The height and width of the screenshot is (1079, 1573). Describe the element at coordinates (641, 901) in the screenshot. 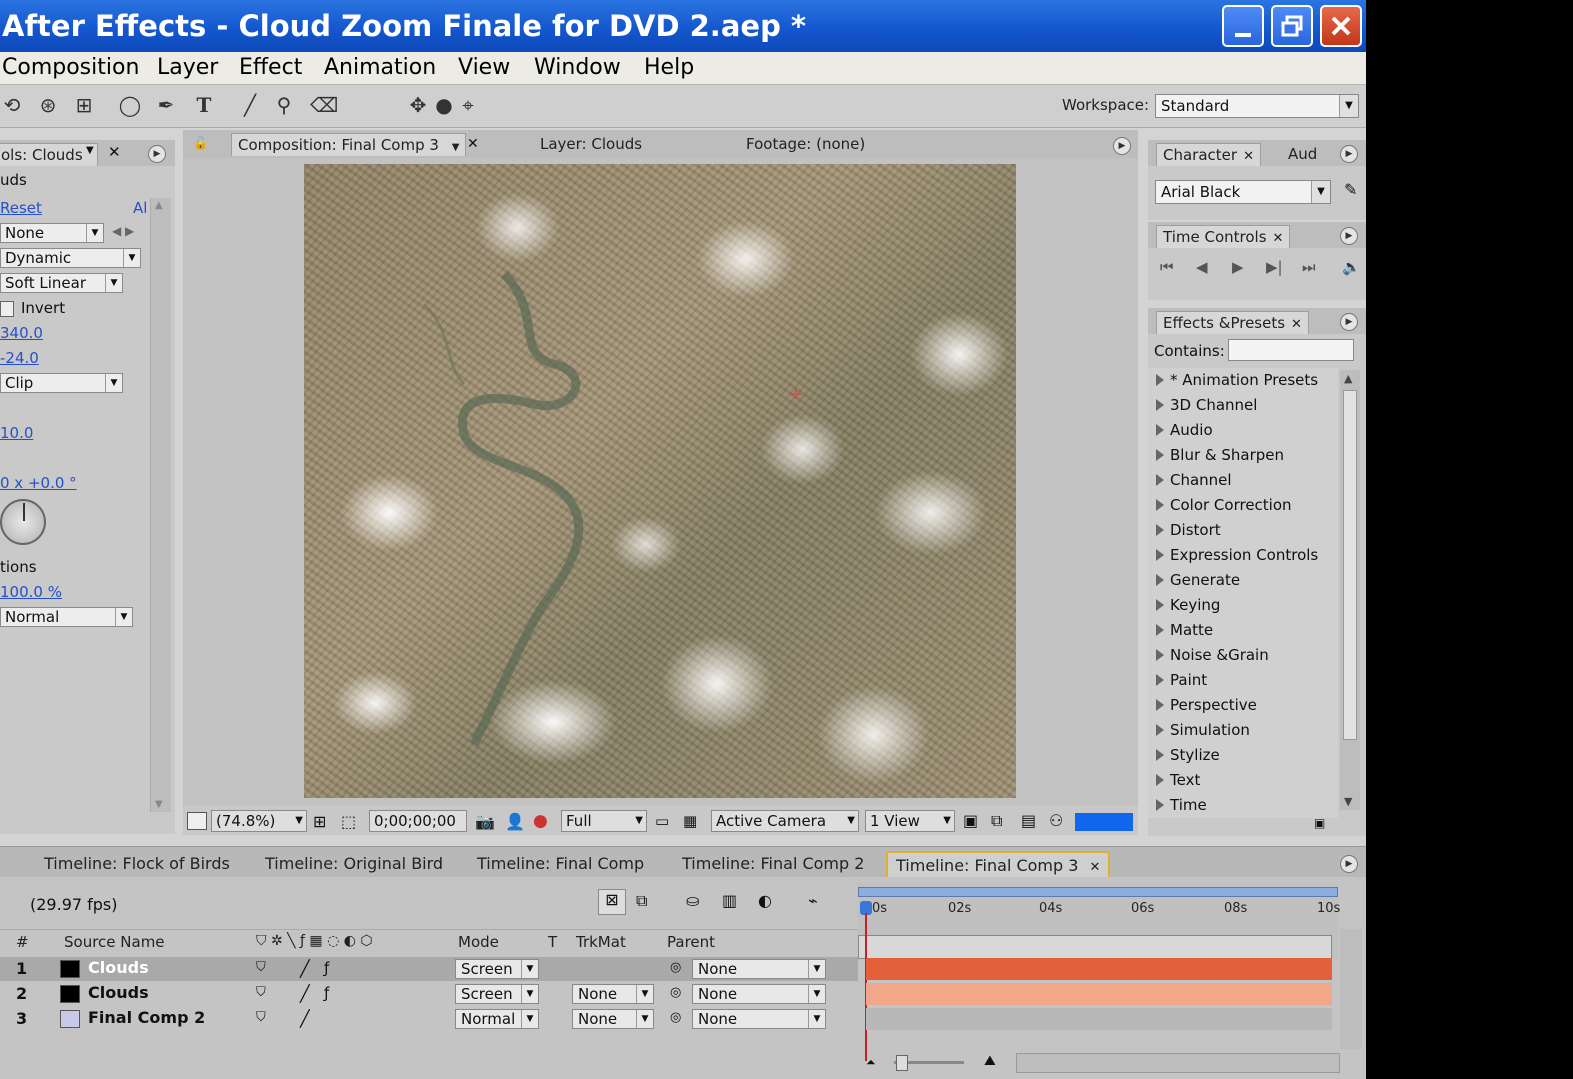

I see `live-update-icon: ⧉` at that location.